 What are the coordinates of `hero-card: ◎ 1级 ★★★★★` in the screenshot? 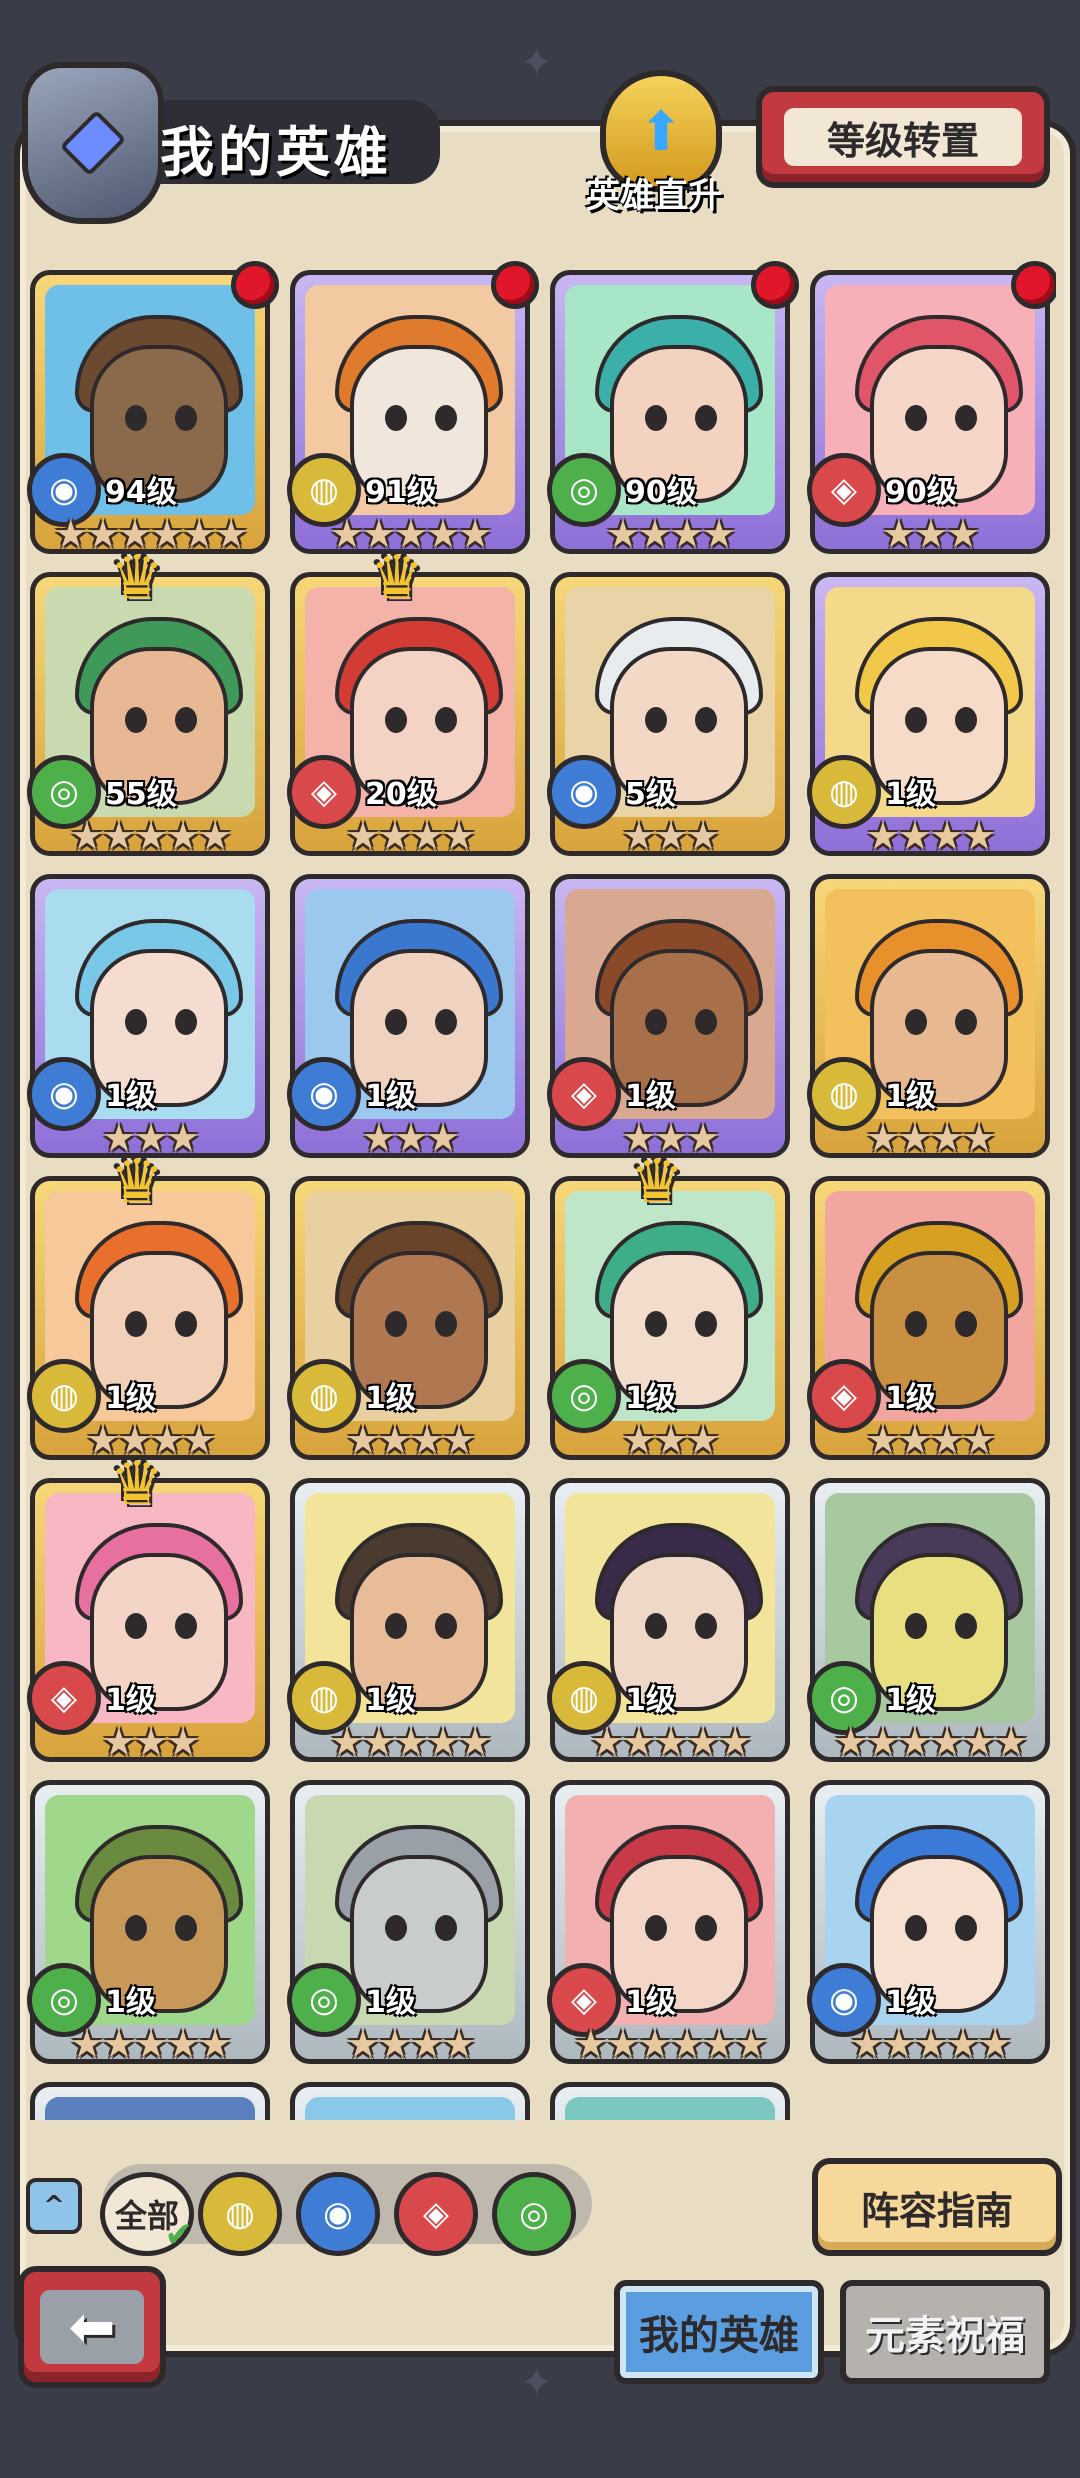 It's located at (148, 1923).